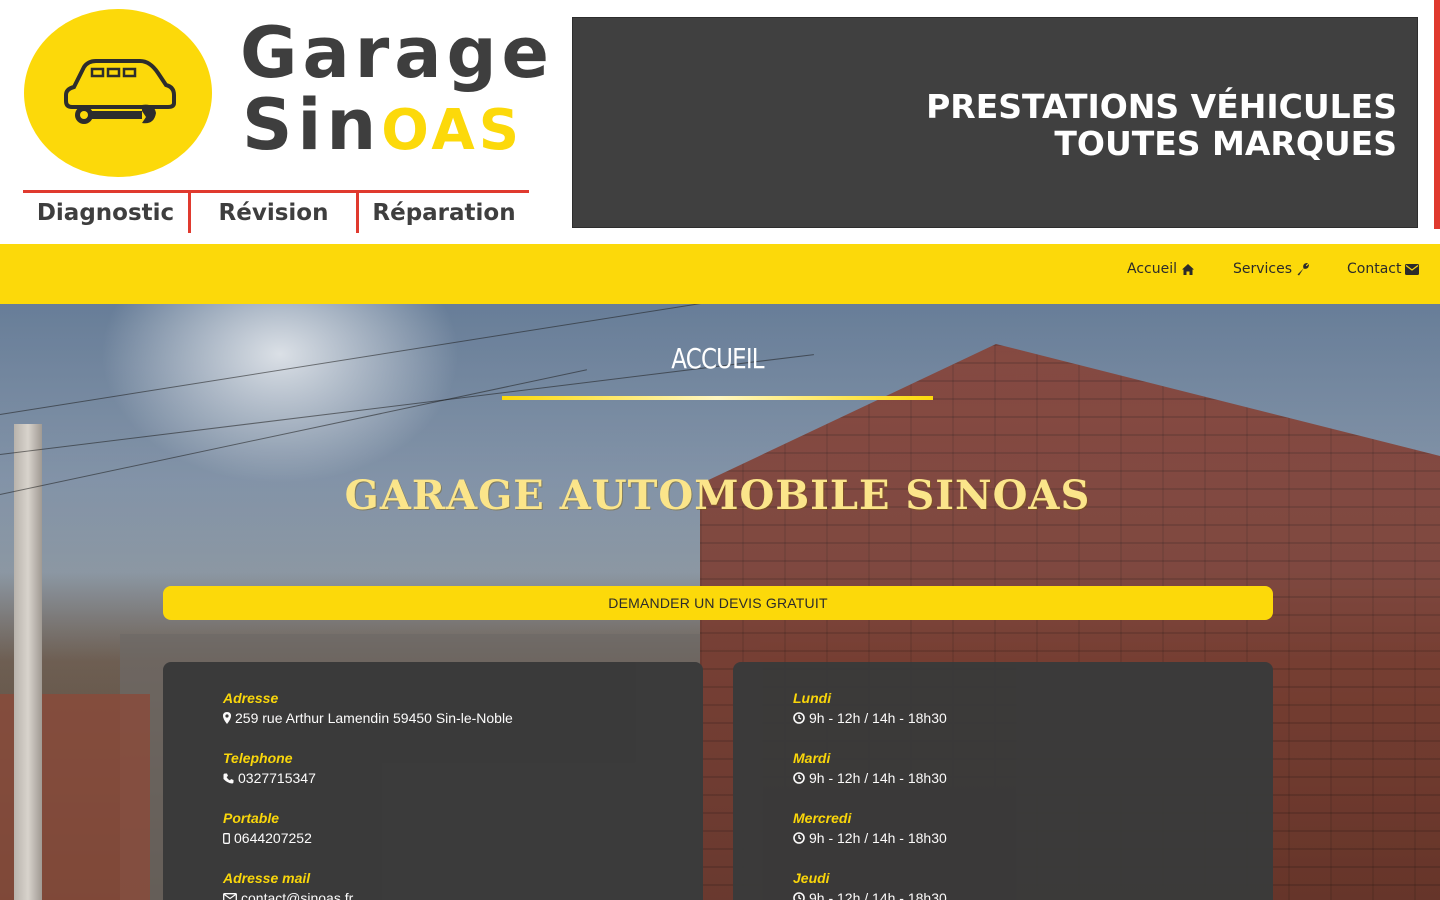 The image size is (1440, 900). I want to click on banner-line-1: PRESTATIONS VÉHICULES, so click(1161, 106).